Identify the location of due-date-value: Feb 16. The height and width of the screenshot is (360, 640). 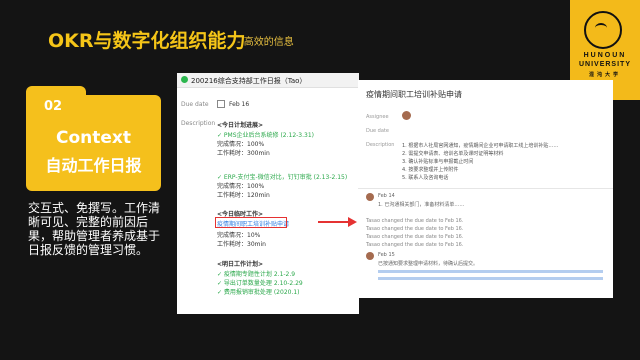
(239, 104).